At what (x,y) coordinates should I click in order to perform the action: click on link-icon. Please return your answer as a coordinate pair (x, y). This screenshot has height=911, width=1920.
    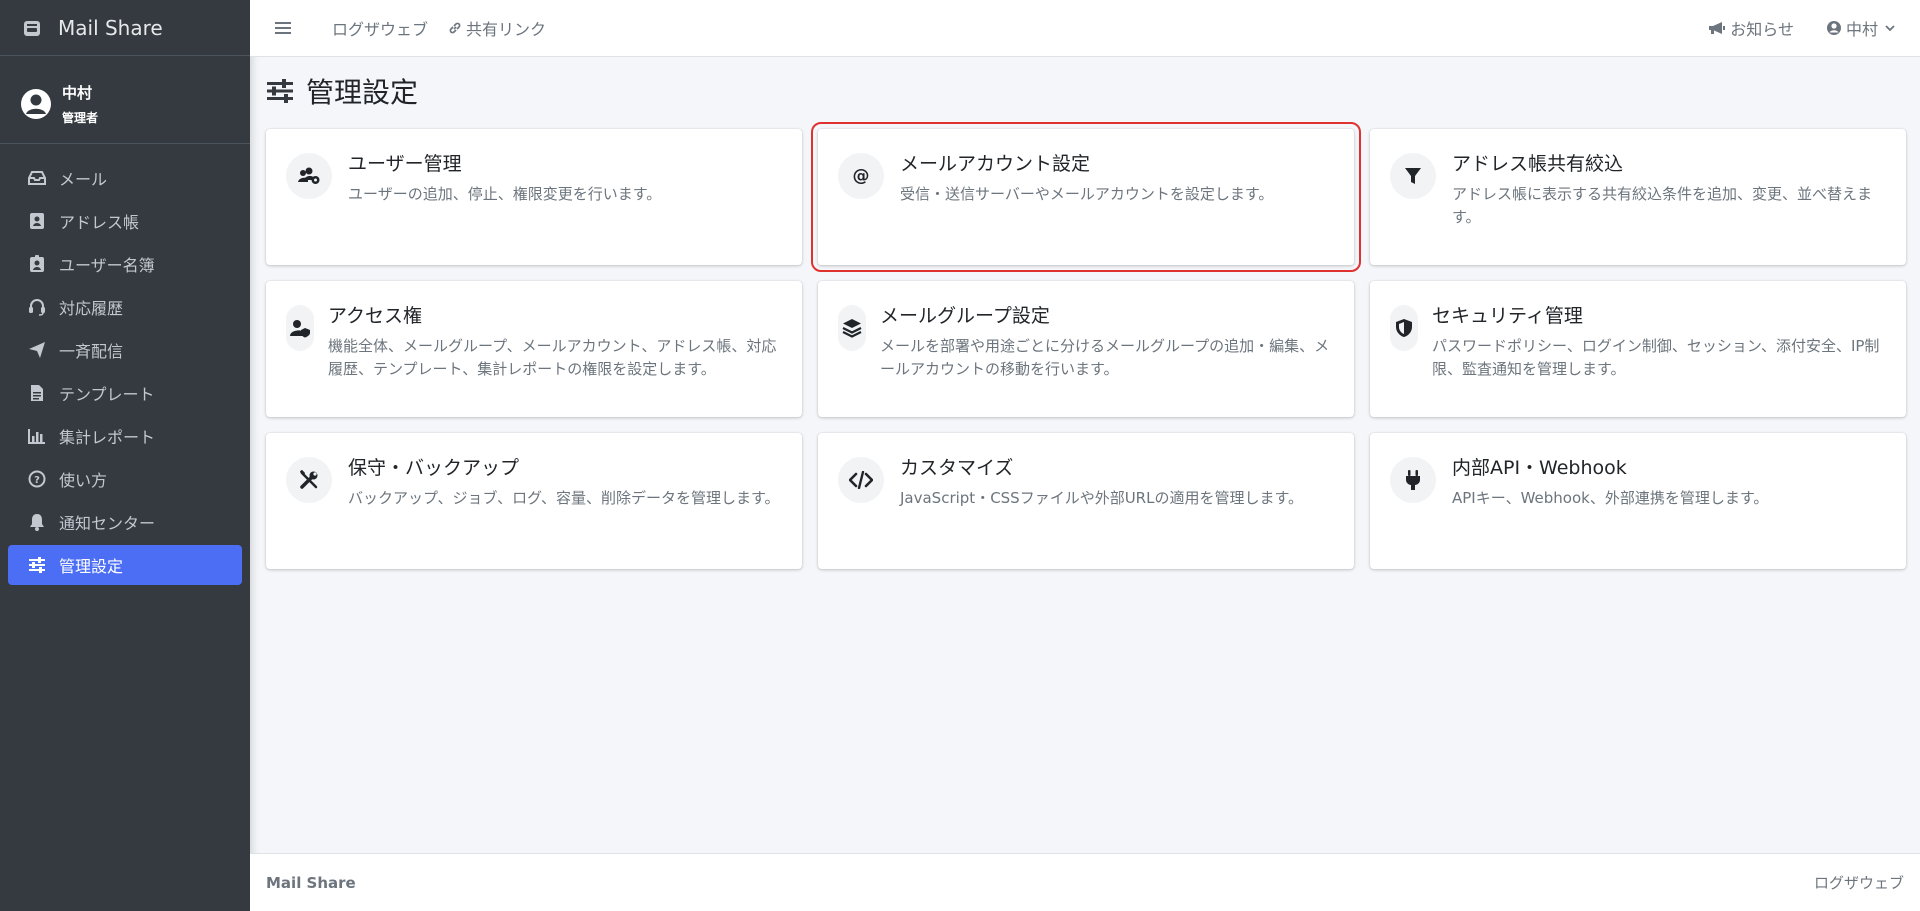
    Looking at the image, I should click on (455, 28).